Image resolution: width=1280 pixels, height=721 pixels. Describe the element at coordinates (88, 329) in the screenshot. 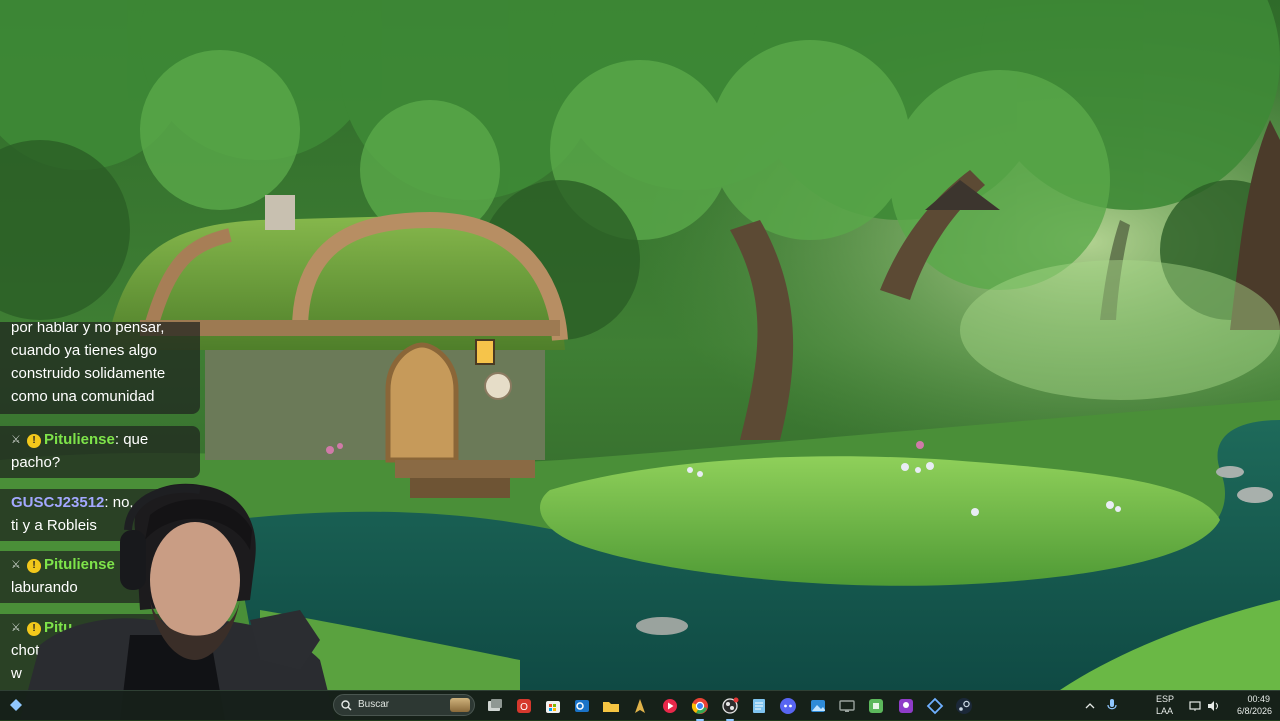

I see `chat-message-line: por hablar y no pensar,` at that location.